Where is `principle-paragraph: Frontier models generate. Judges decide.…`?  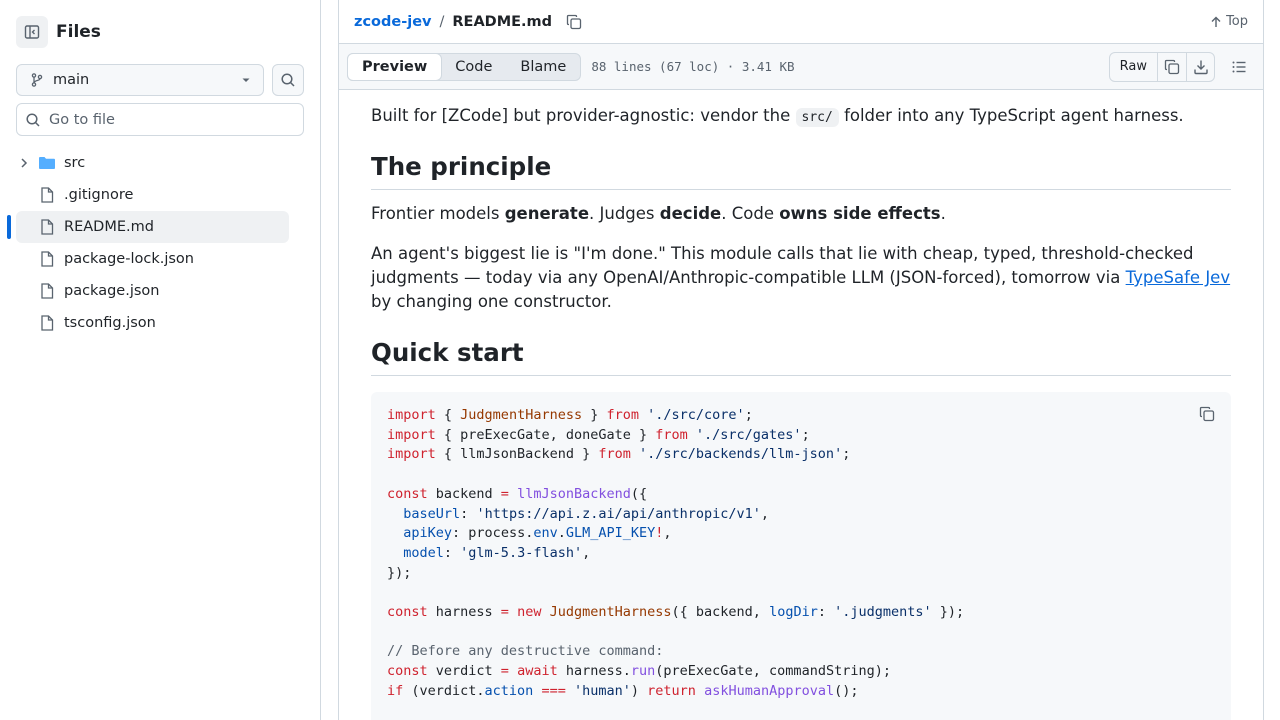
principle-paragraph: Frontier models generate. Judges decide.… is located at coordinates (801, 214).